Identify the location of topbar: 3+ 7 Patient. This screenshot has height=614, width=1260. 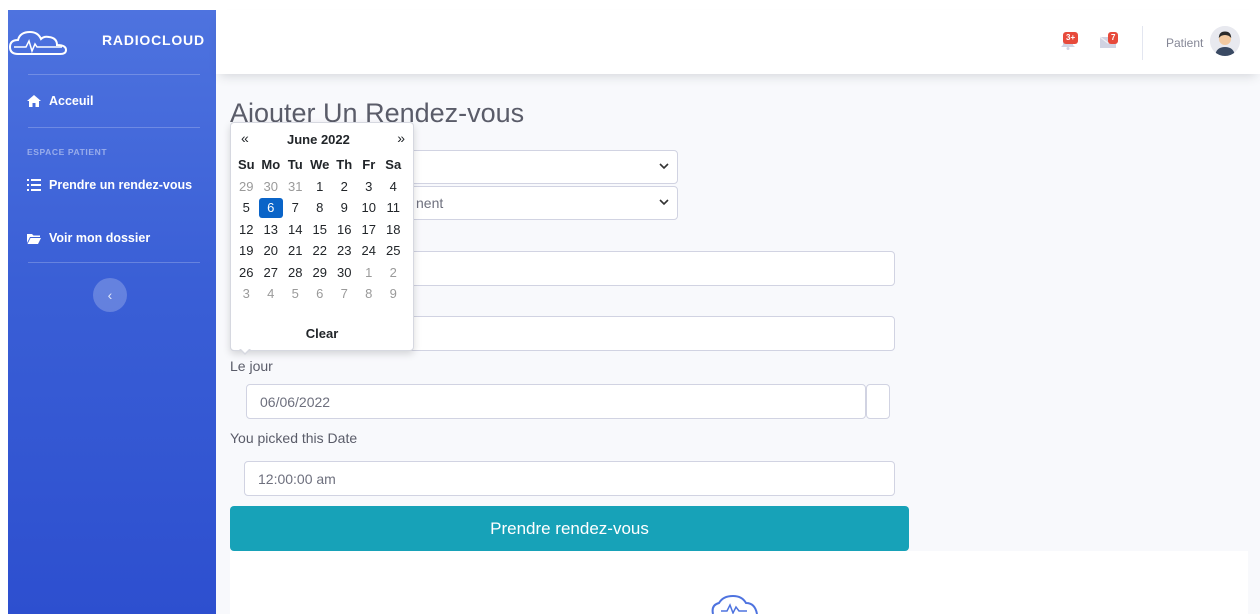
(738, 42).